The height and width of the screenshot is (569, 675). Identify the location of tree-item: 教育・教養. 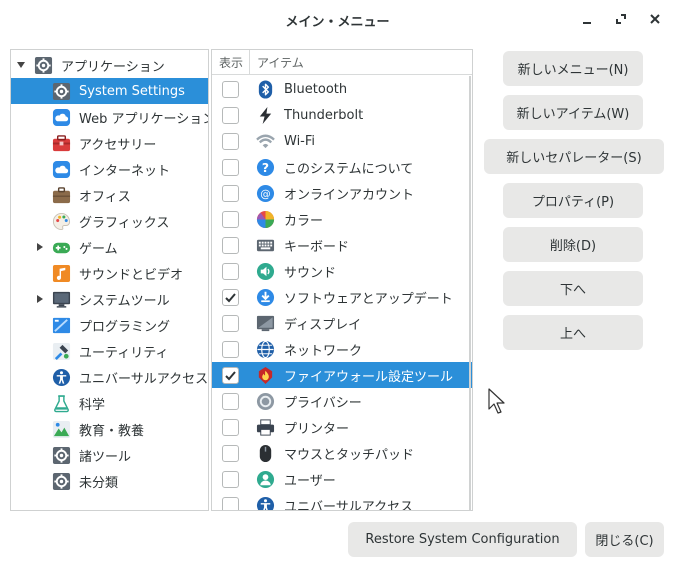
(109, 429).